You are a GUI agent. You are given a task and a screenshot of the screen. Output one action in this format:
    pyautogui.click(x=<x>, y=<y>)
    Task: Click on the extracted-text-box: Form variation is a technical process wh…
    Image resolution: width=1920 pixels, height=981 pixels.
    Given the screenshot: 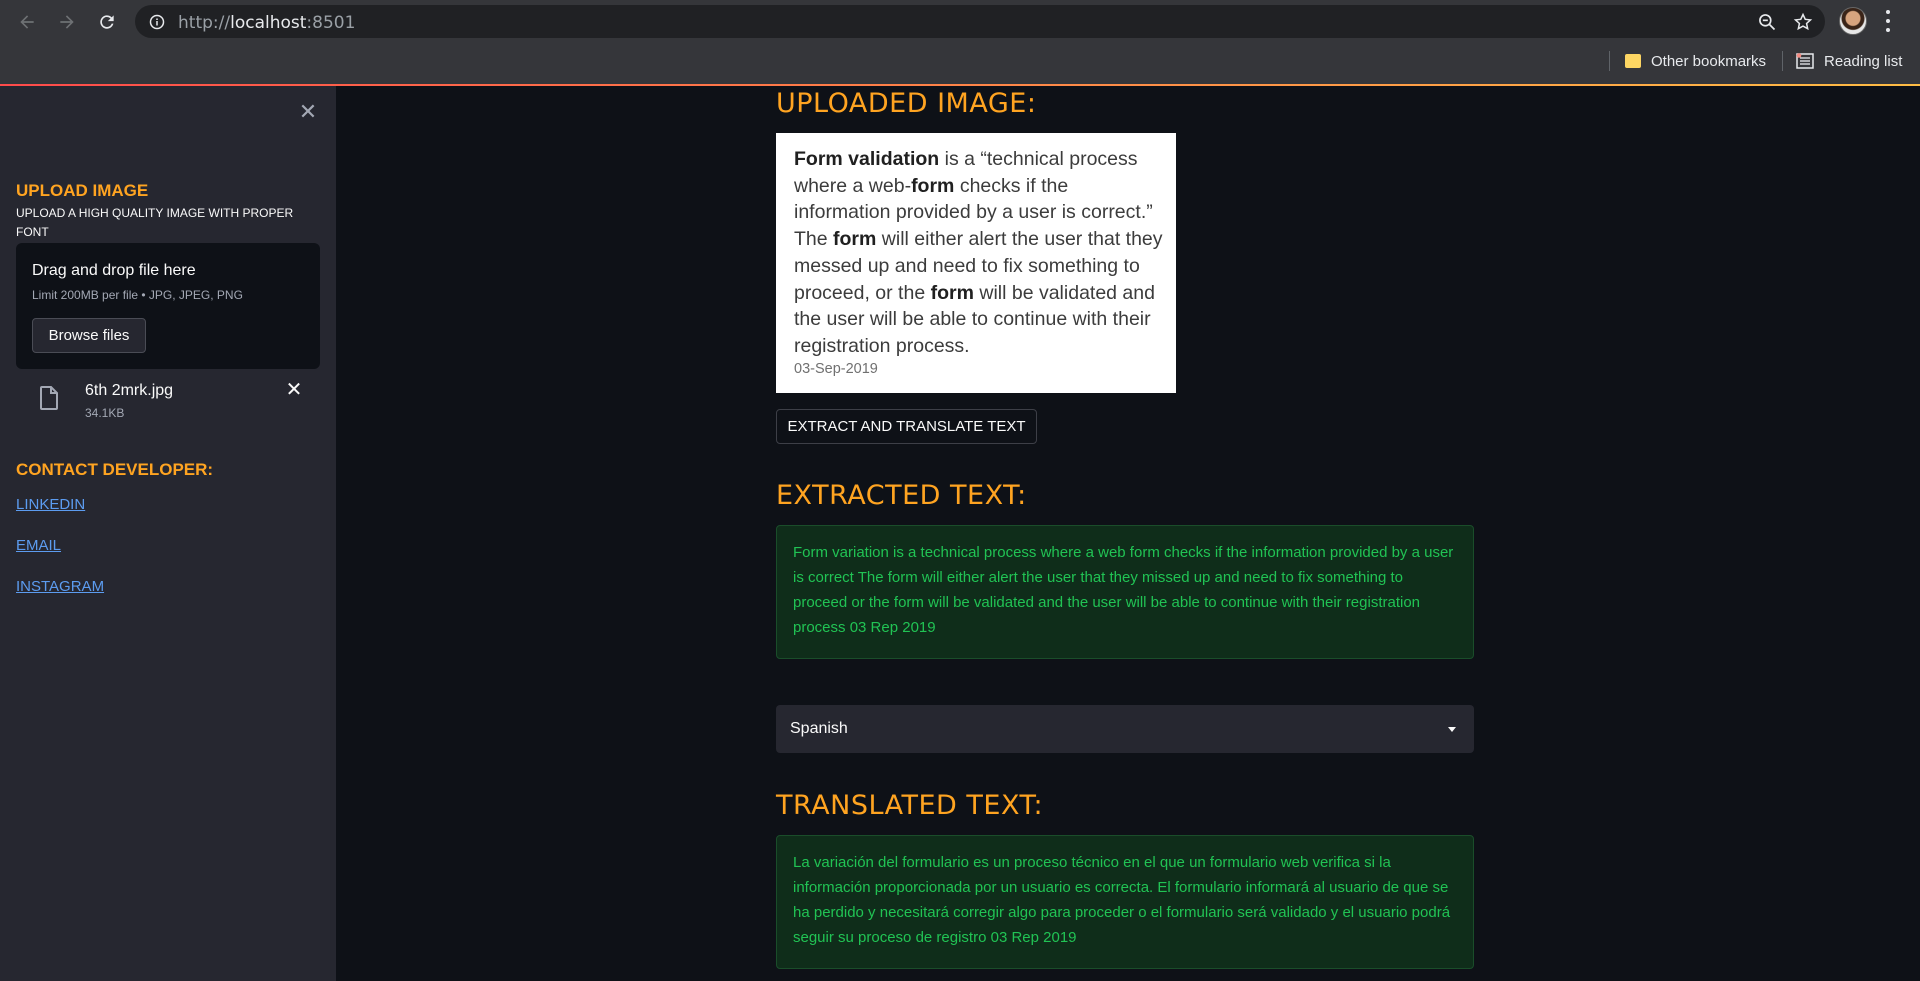 What is the action you would take?
    pyautogui.click(x=1125, y=592)
    